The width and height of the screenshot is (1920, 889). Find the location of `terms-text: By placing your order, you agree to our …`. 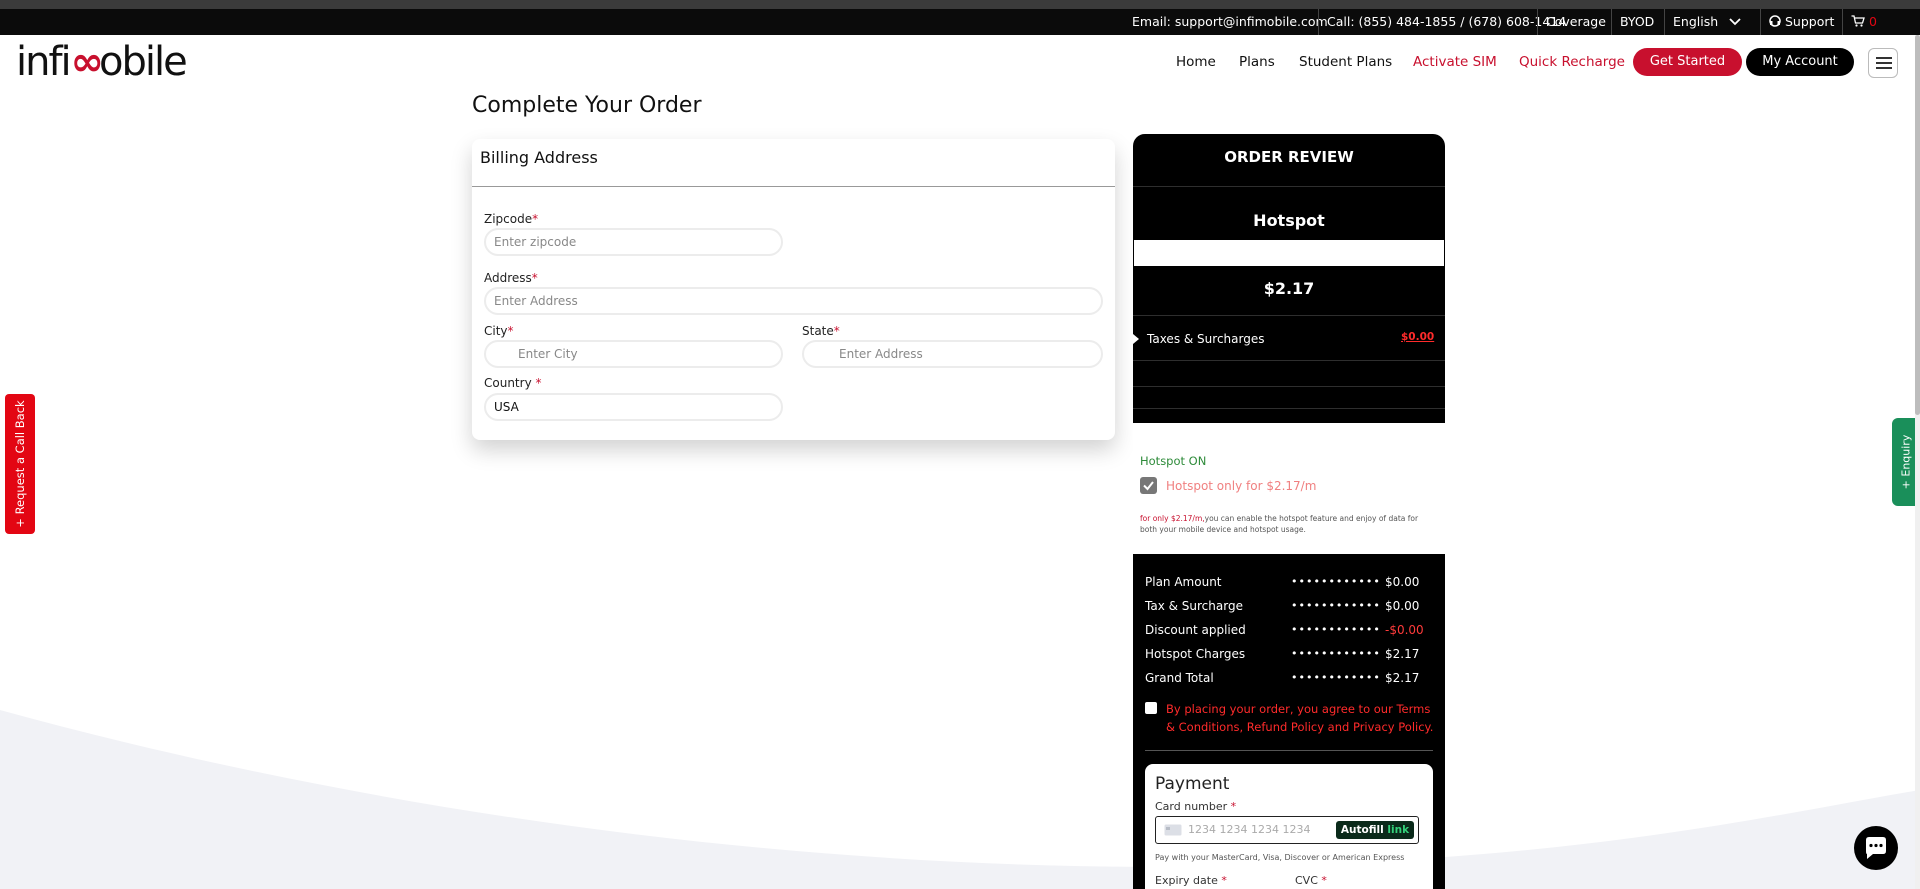

terms-text: By placing your order, you agree to our … is located at coordinates (1302, 718).